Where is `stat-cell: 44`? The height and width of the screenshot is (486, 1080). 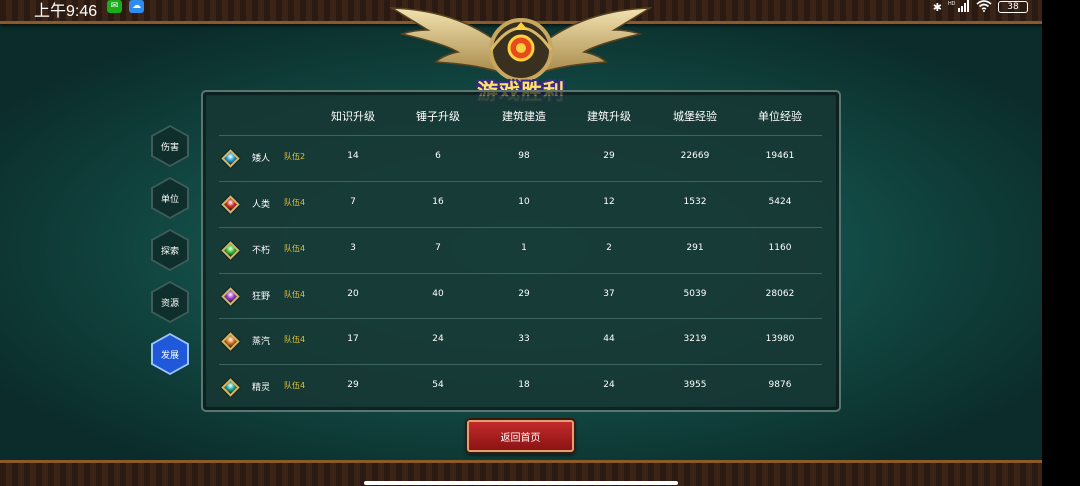 stat-cell: 44 is located at coordinates (609, 339).